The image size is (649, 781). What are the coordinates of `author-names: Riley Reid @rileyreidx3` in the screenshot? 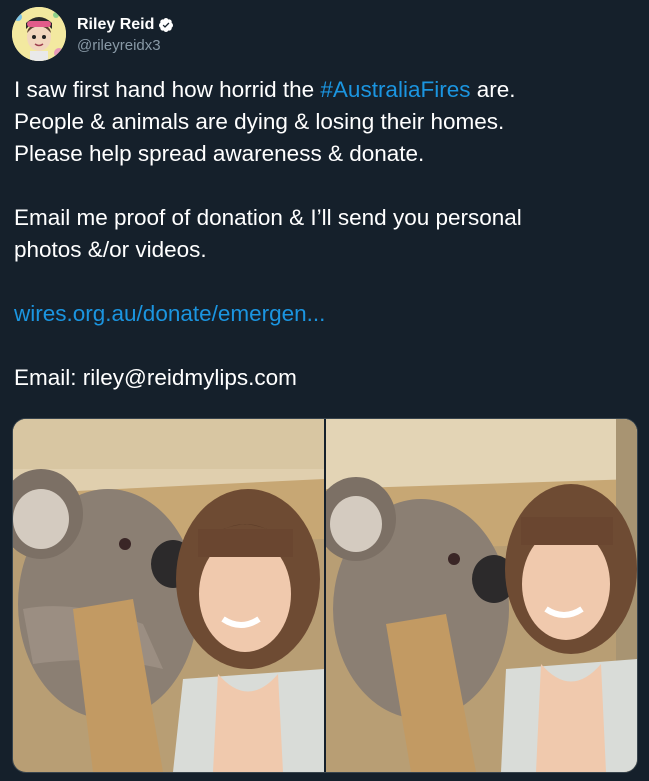 It's located at (125, 34).